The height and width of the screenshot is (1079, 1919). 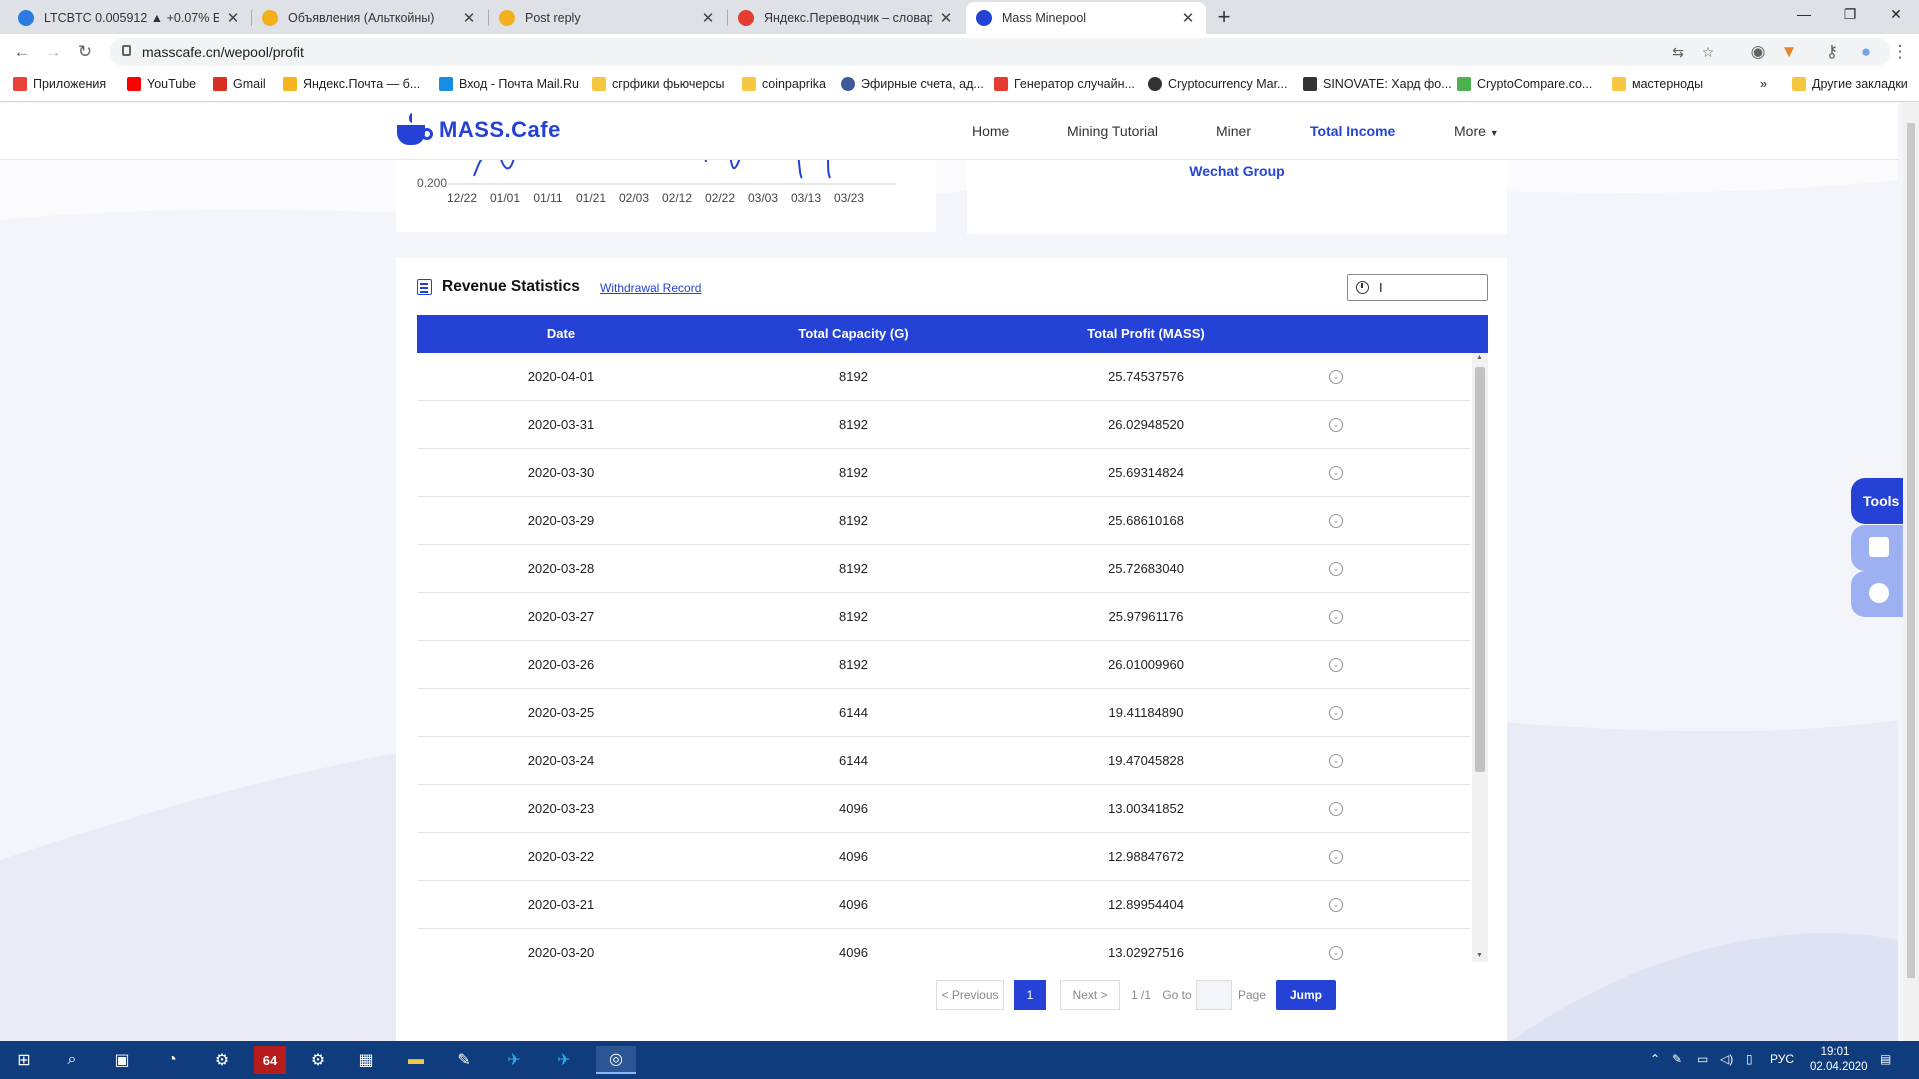 What do you see at coordinates (650, 288) in the screenshot?
I see `withdrawal-record-link: Withdrawal Record` at bounding box center [650, 288].